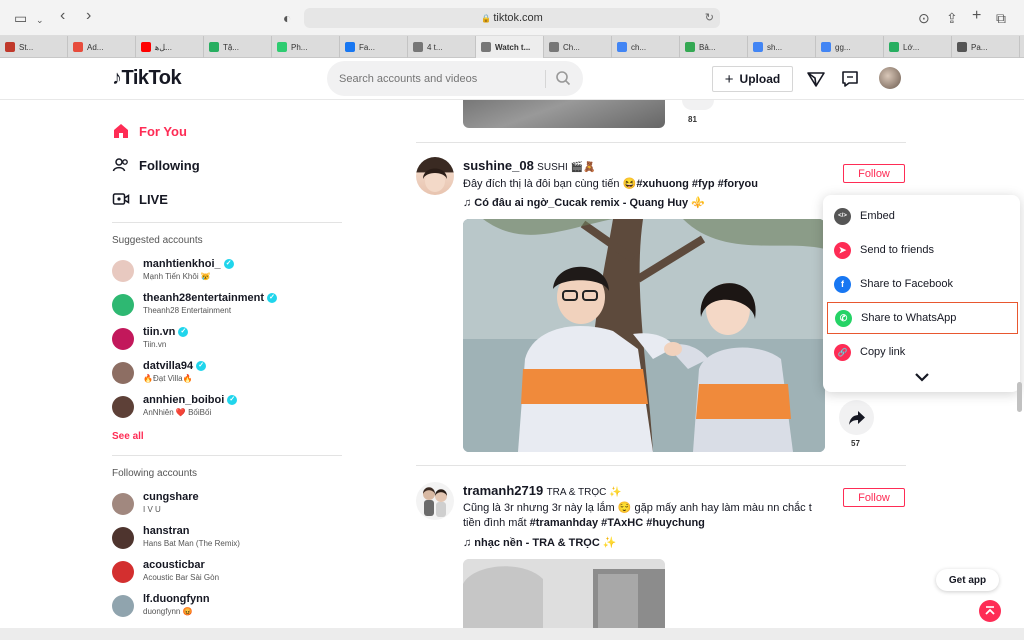  Describe the element at coordinates (697, 184) in the screenshot. I see `caption-hashtags: #xuhuong #fyp #foryou` at that location.